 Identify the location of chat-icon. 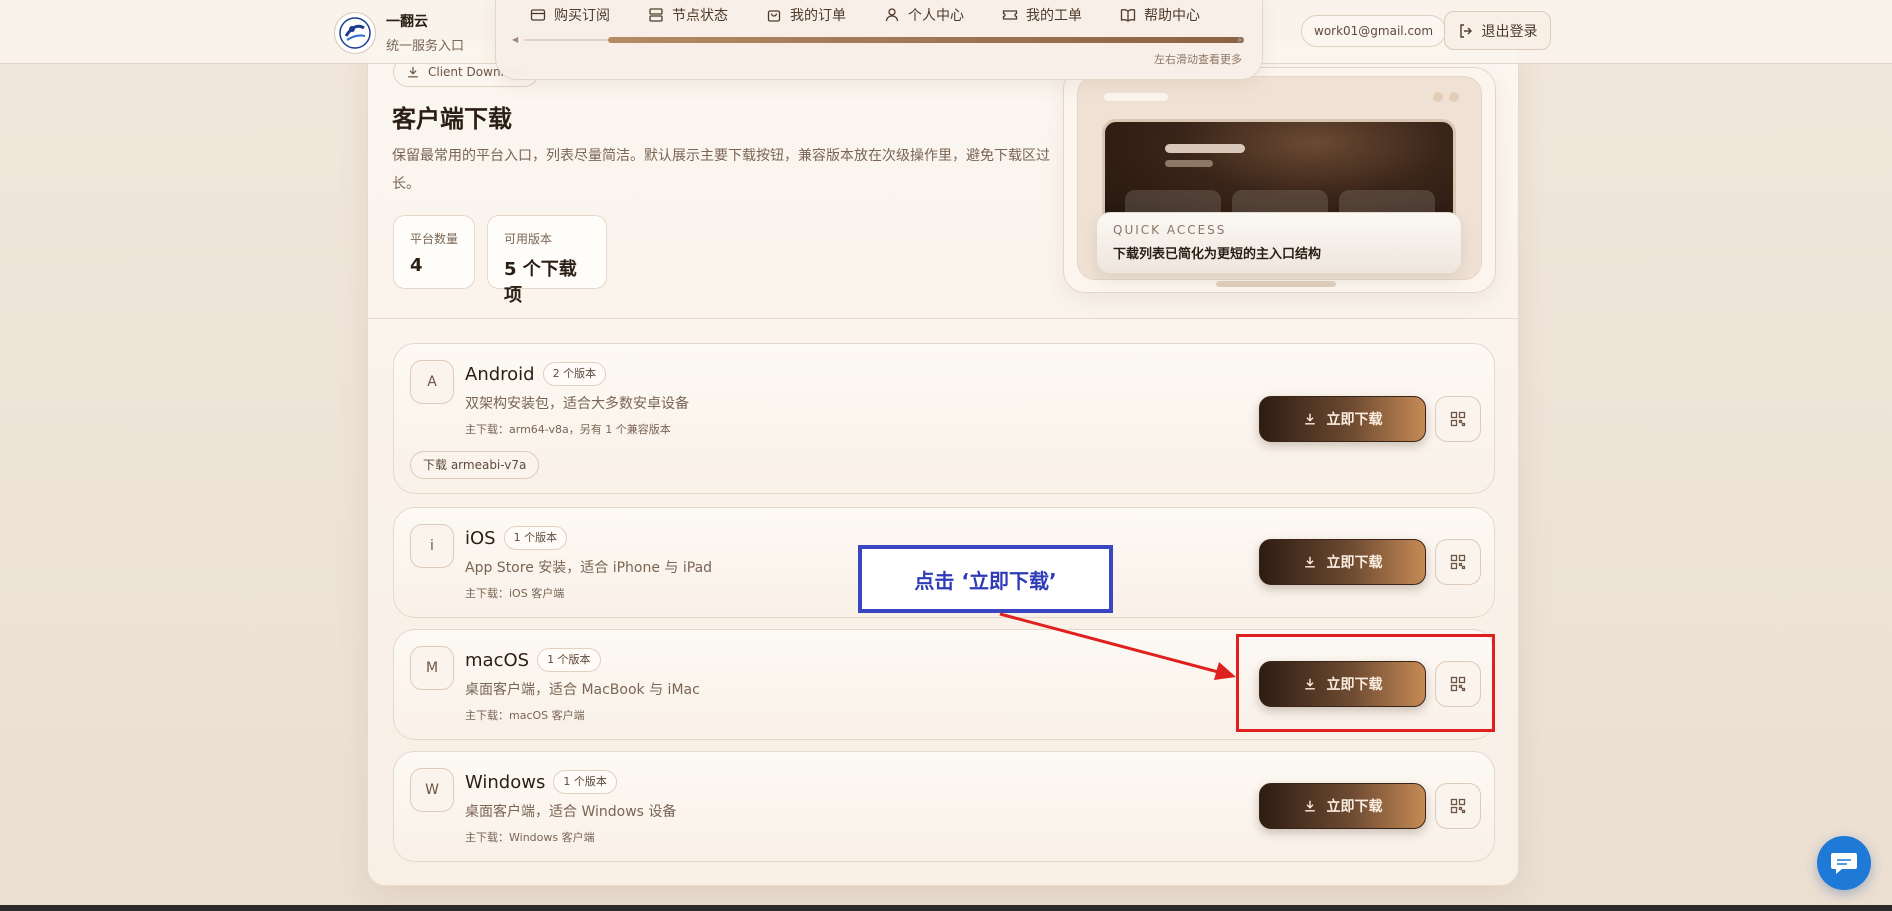
(1844, 863).